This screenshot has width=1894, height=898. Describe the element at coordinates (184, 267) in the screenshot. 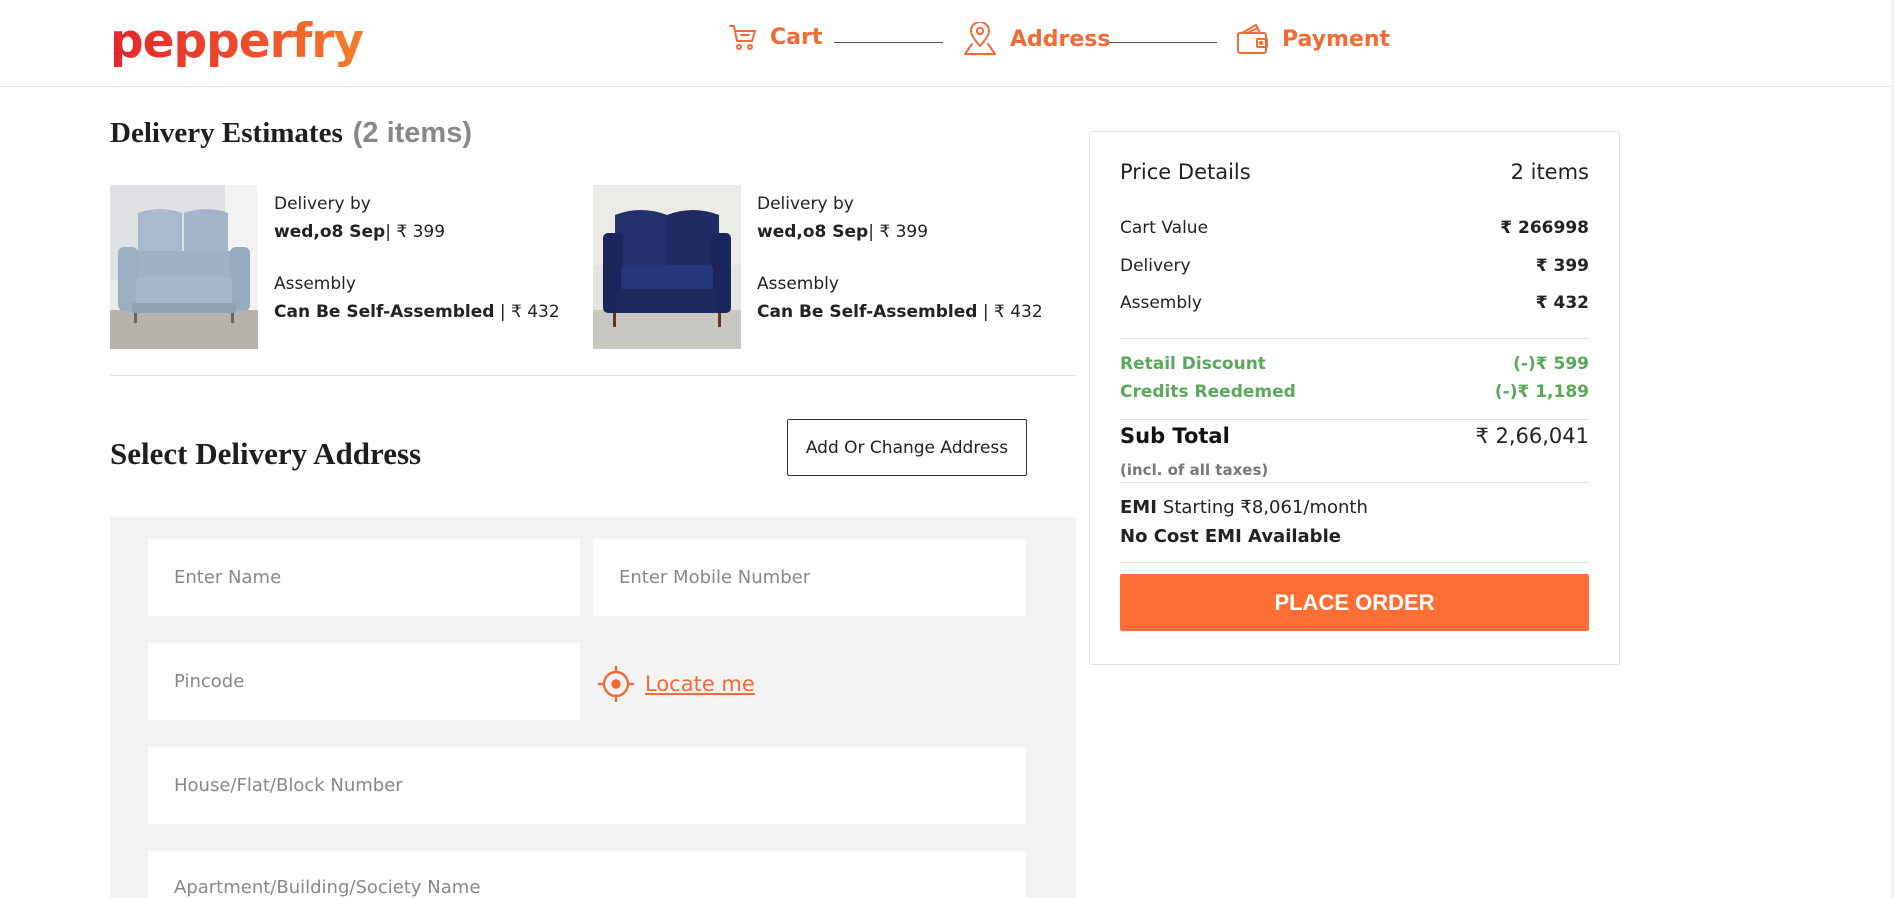

I see `product-image-grey-loveseat` at that location.